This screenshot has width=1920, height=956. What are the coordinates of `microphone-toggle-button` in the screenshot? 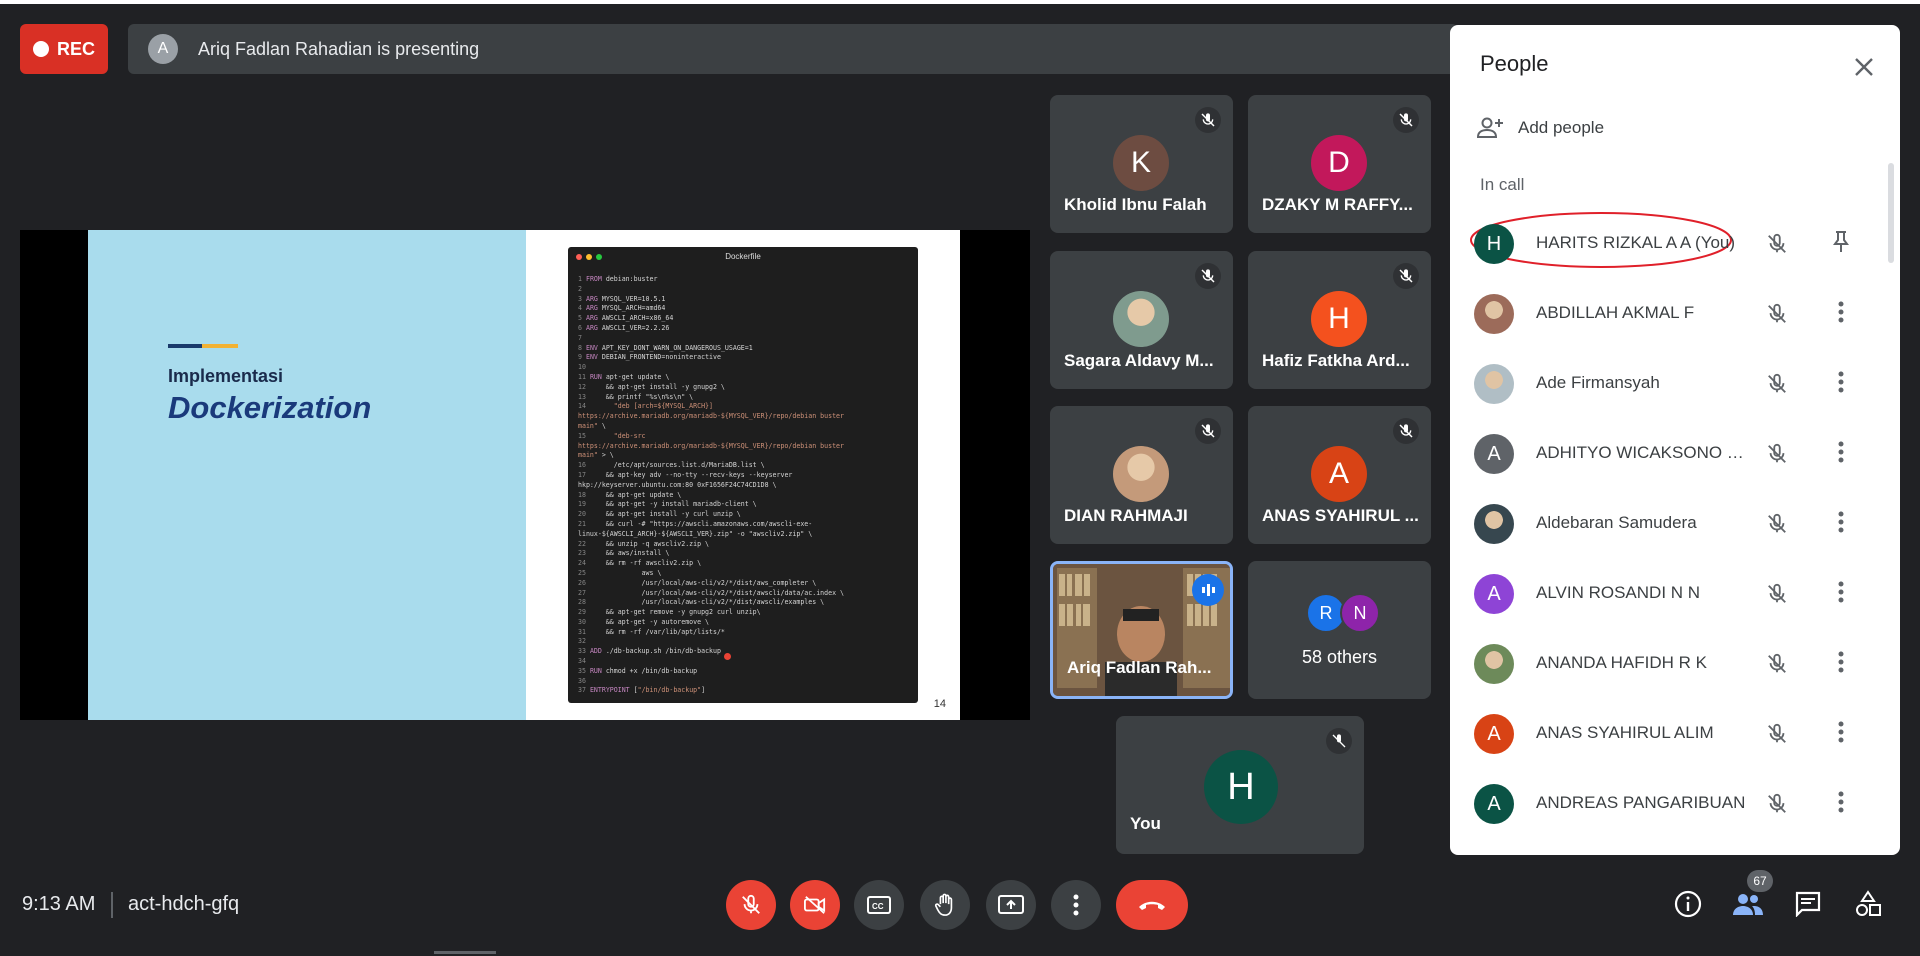 It's located at (751, 905).